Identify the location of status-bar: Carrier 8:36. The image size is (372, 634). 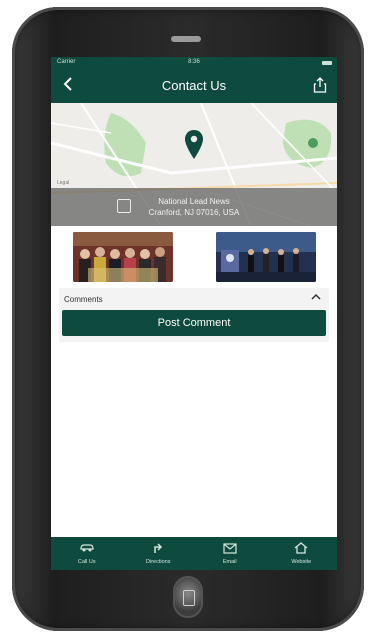
(194, 63).